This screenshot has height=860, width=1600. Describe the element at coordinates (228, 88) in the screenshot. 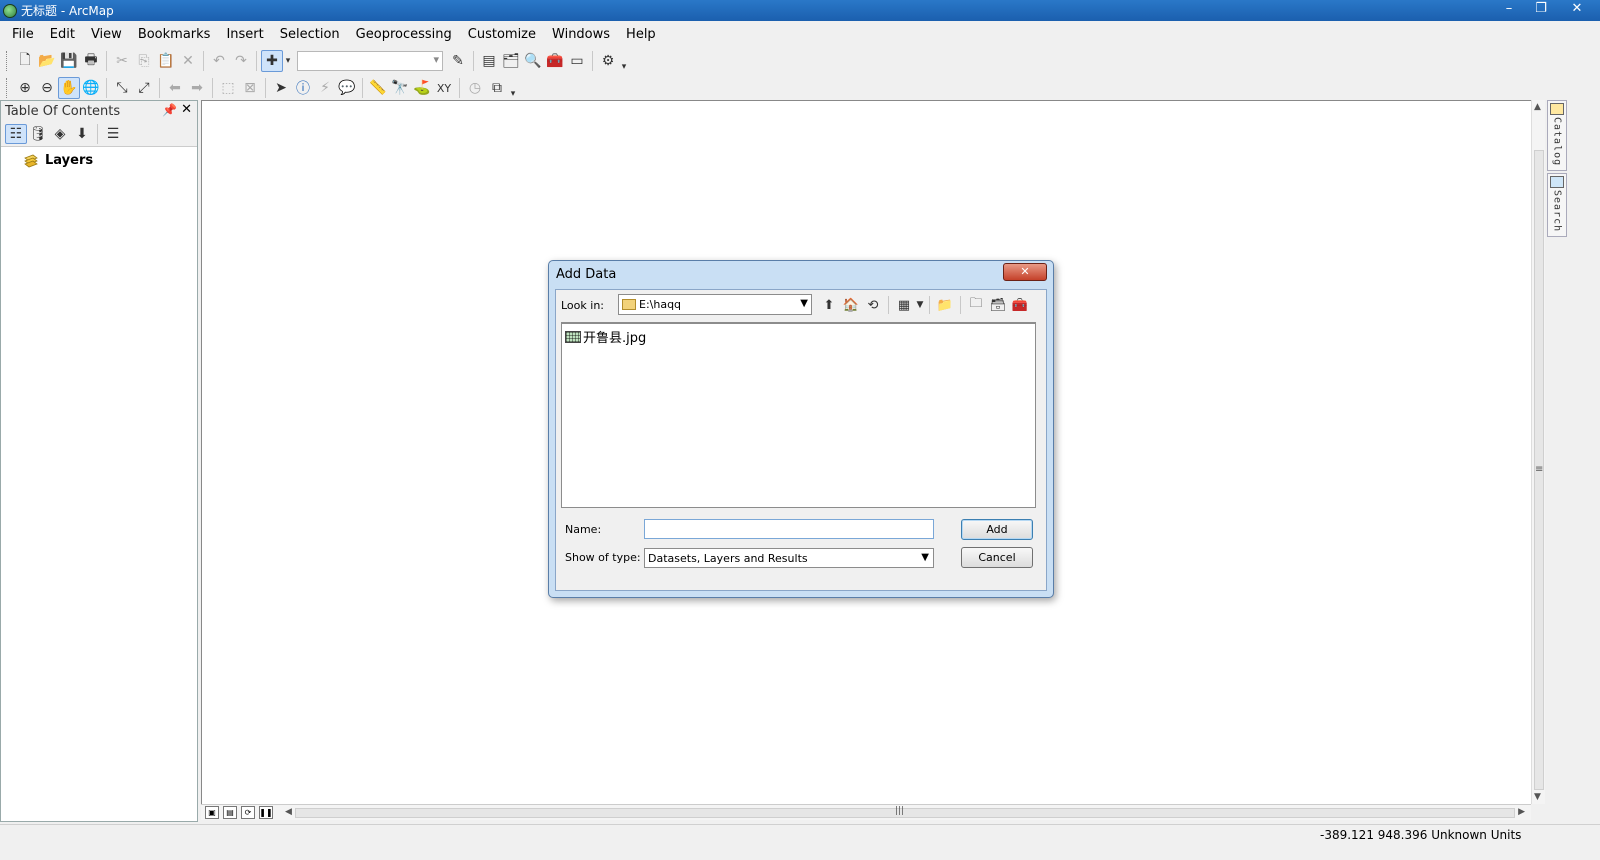

I see `select-features-icon: ⬚` at that location.